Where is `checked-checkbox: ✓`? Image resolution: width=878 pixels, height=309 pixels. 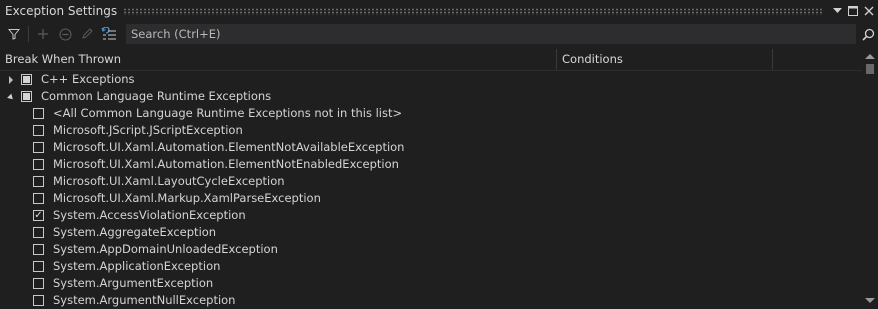
checked-checkbox: ✓ is located at coordinates (38, 215).